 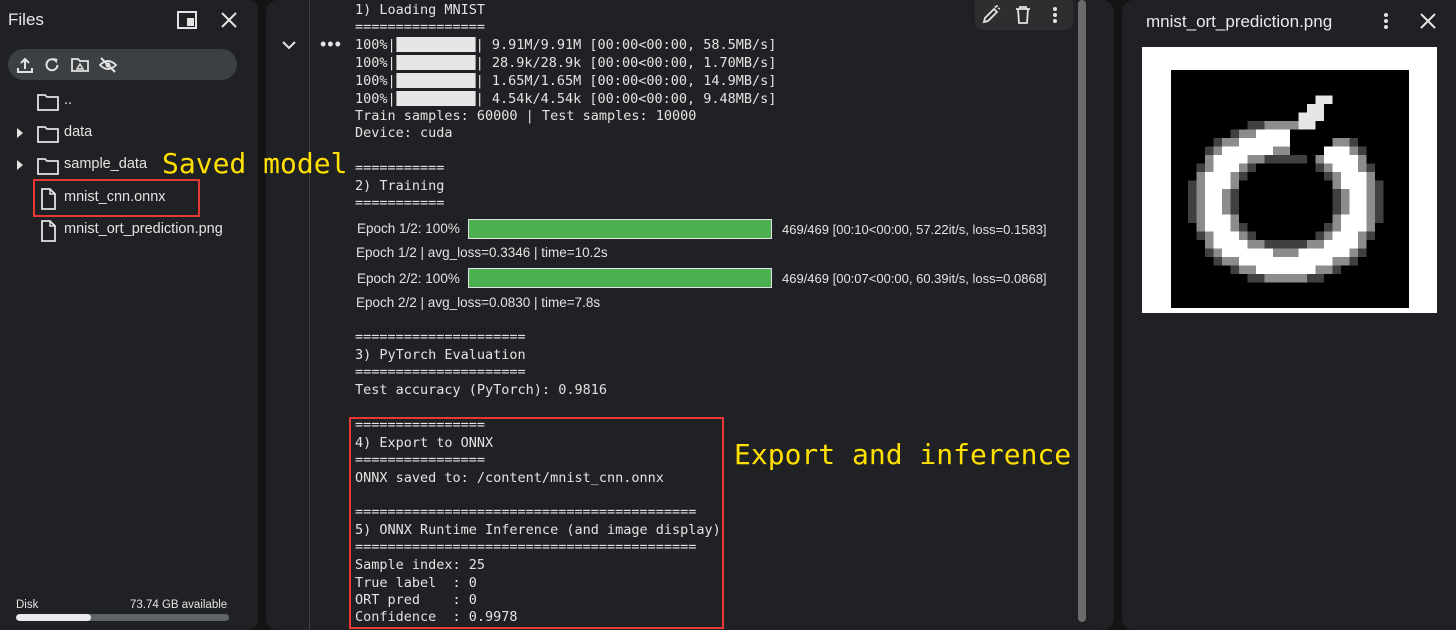 What do you see at coordinates (481, 390) in the screenshot?
I see `accuracy-text: Test accuracy (PyTorch): 0.9816` at bounding box center [481, 390].